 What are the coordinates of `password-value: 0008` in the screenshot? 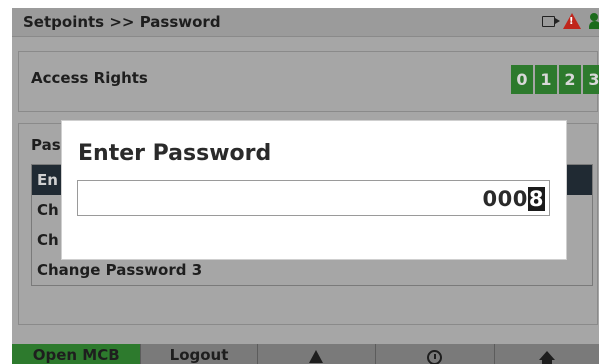 It's located at (514, 199).